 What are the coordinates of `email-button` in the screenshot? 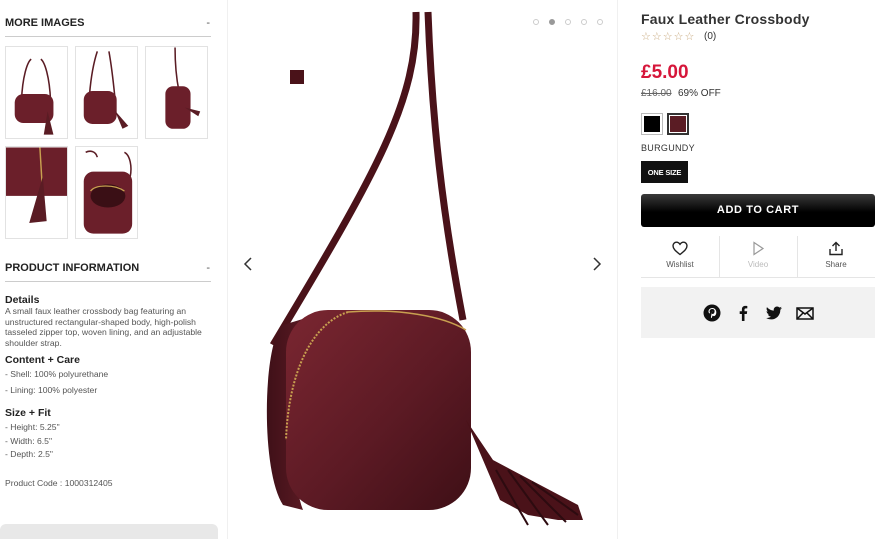 It's located at (805, 313).